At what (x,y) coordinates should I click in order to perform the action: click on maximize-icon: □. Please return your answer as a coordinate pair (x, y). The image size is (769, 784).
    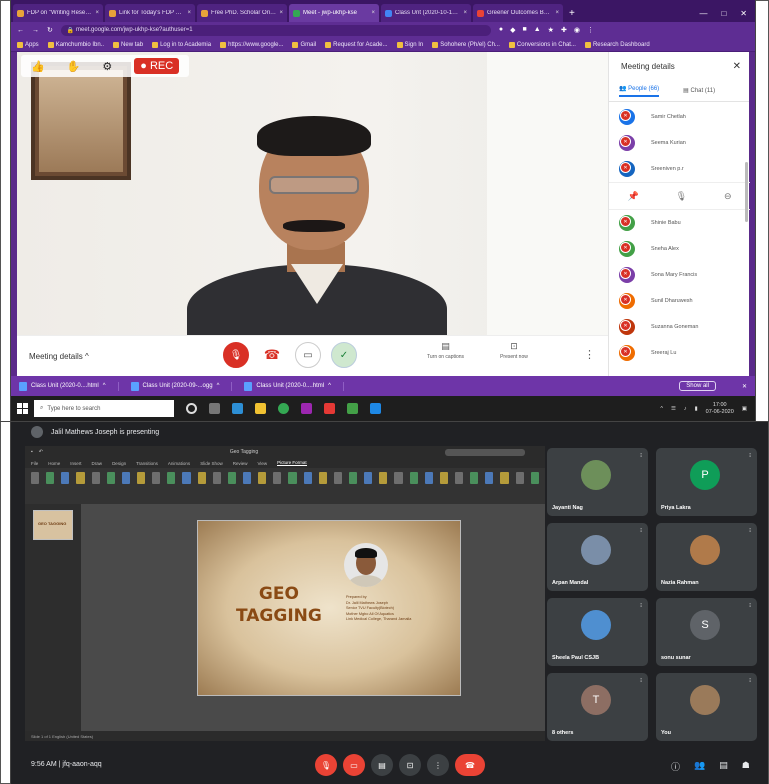
    Looking at the image, I should click on (723, 13).